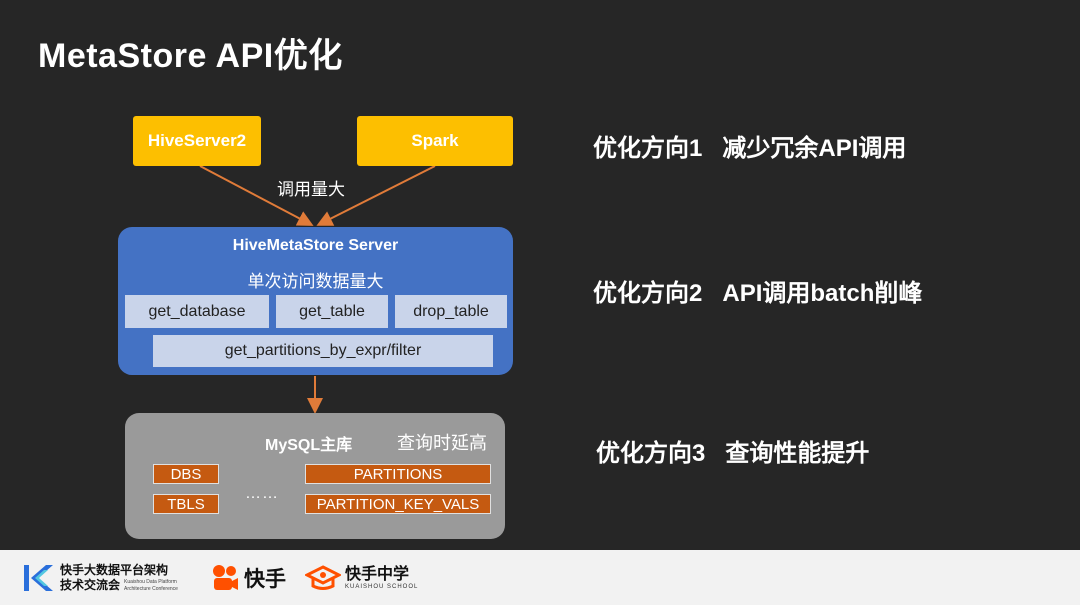  I want to click on latency-label: 查询时延高, so click(442, 443).